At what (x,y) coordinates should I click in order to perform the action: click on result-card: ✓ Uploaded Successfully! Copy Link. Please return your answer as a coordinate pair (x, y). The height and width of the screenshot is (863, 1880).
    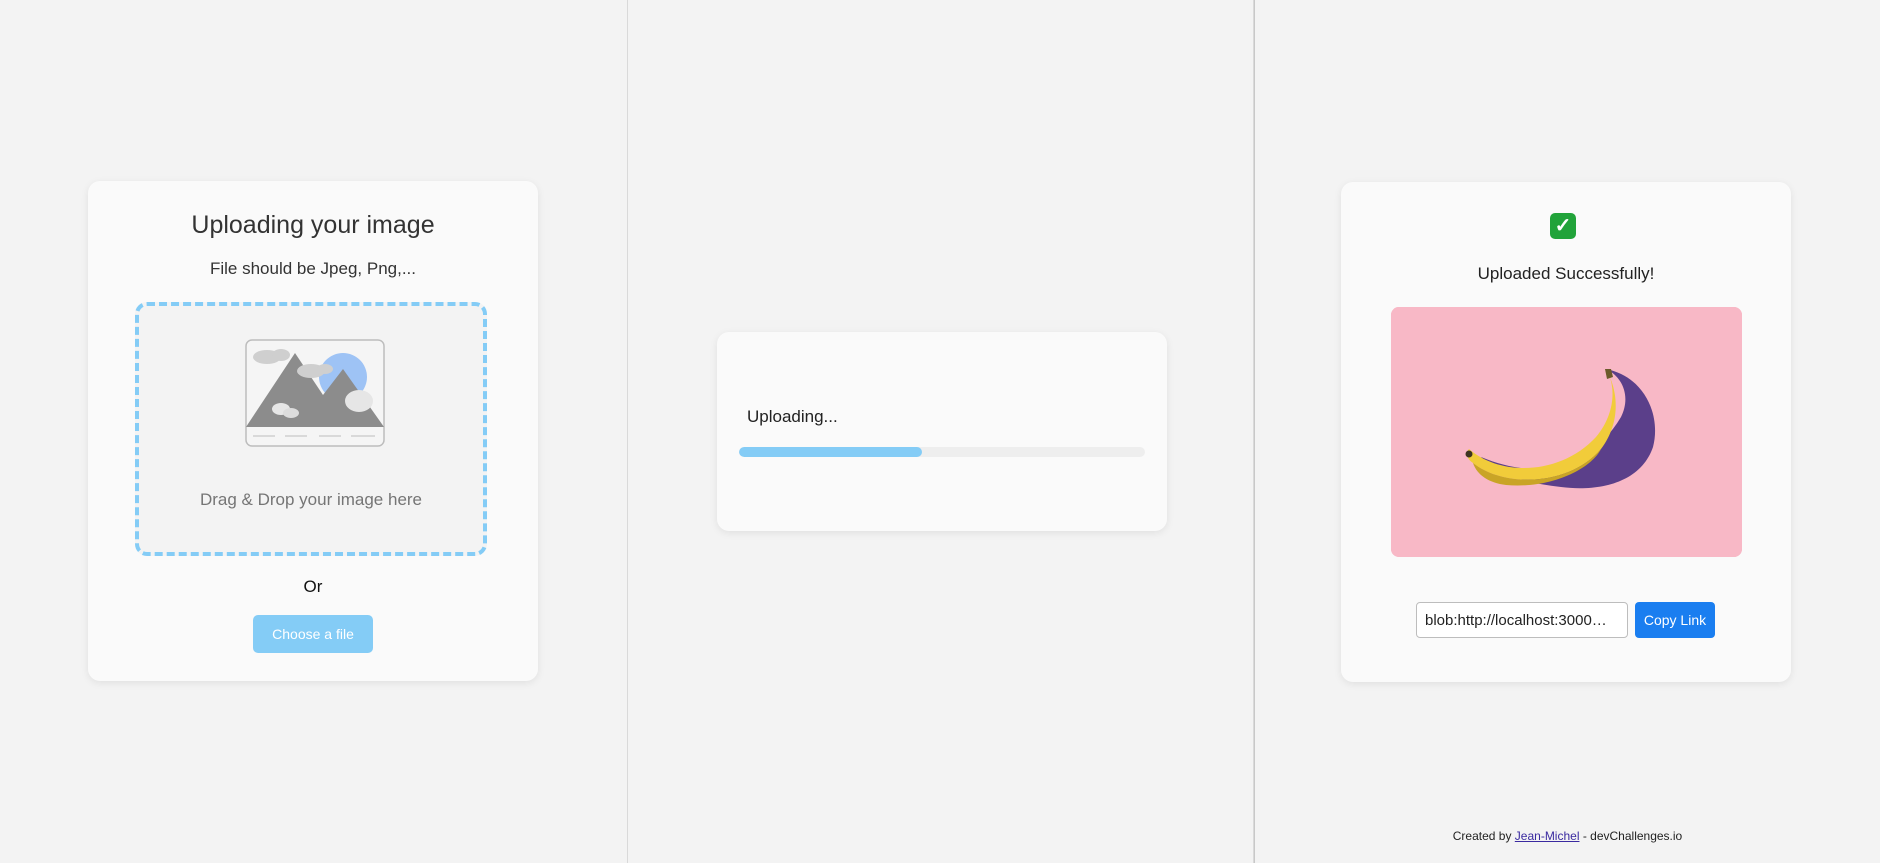
    Looking at the image, I should click on (1566, 432).